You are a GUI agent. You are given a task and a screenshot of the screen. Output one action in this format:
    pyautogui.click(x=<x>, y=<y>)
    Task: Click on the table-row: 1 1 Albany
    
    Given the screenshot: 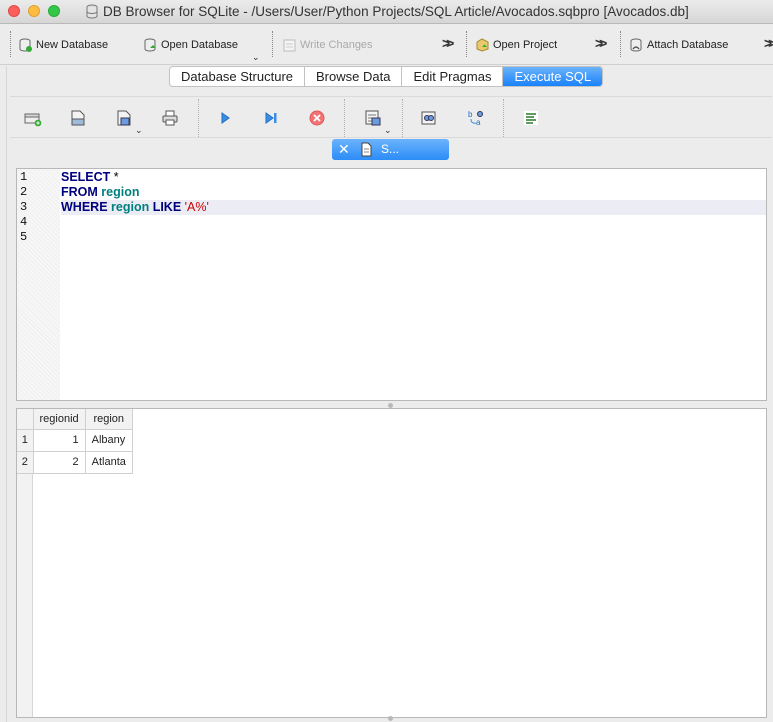 What is the action you would take?
    pyautogui.click(x=75, y=440)
    